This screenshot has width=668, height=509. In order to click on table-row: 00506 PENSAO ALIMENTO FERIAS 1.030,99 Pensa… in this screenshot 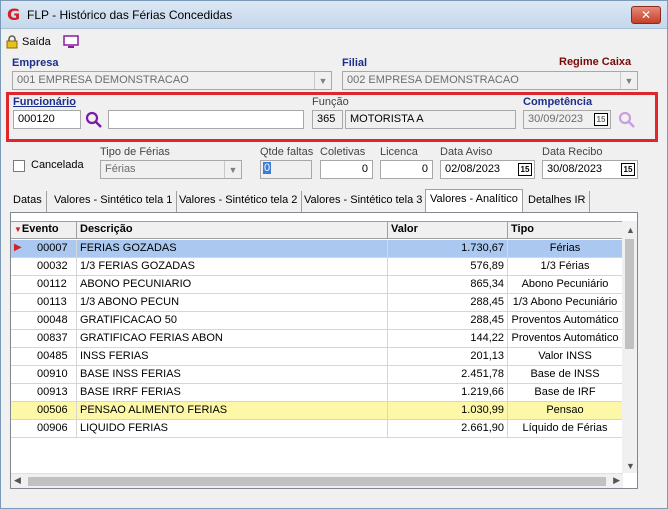, I will do `click(317, 411)`.